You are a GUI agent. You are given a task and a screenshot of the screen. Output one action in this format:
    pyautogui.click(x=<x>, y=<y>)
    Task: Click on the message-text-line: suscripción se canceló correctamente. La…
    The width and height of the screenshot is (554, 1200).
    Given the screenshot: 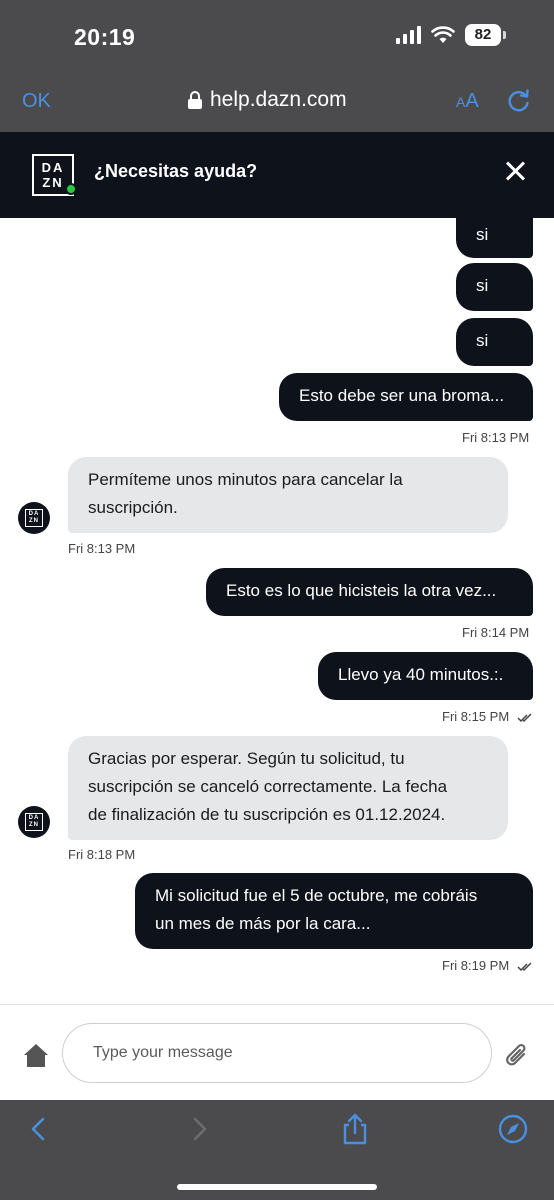 What is the action you would take?
    pyautogui.click(x=268, y=786)
    